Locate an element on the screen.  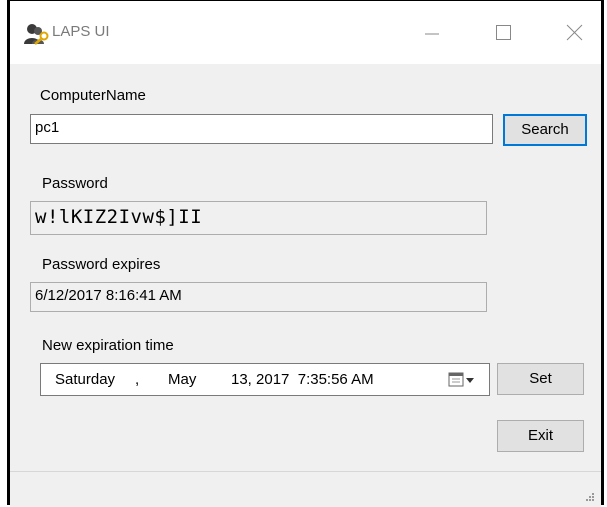
search-button: Search is located at coordinates (545, 130).